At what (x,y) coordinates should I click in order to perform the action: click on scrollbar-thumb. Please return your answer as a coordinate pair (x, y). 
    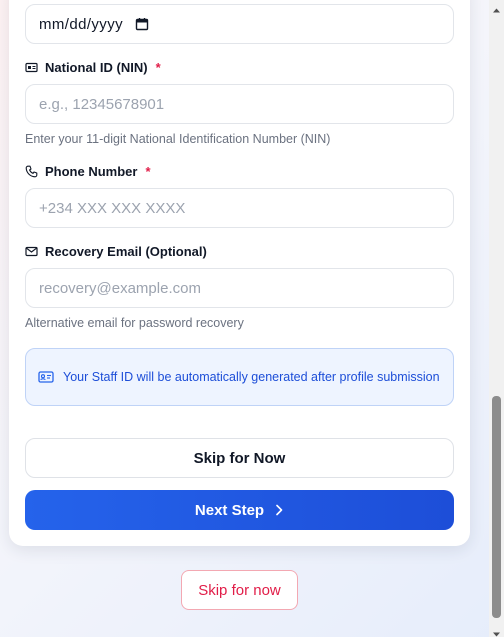
    Looking at the image, I should click on (496, 507).